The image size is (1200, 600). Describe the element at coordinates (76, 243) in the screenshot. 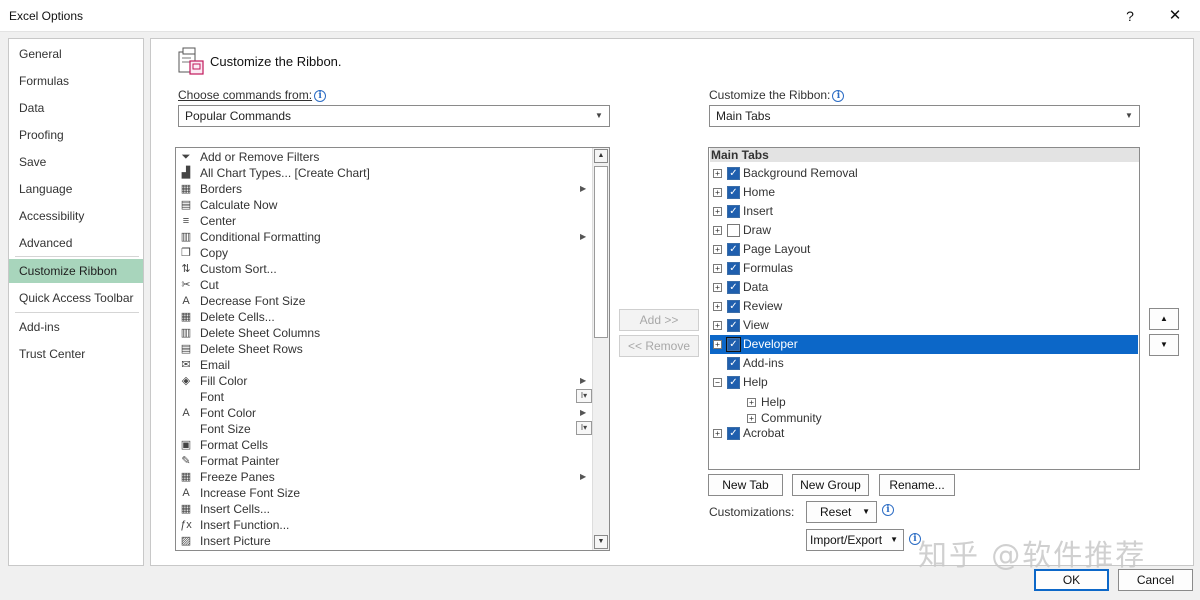

I see `nav-item-advanced: Advanced` at that location.